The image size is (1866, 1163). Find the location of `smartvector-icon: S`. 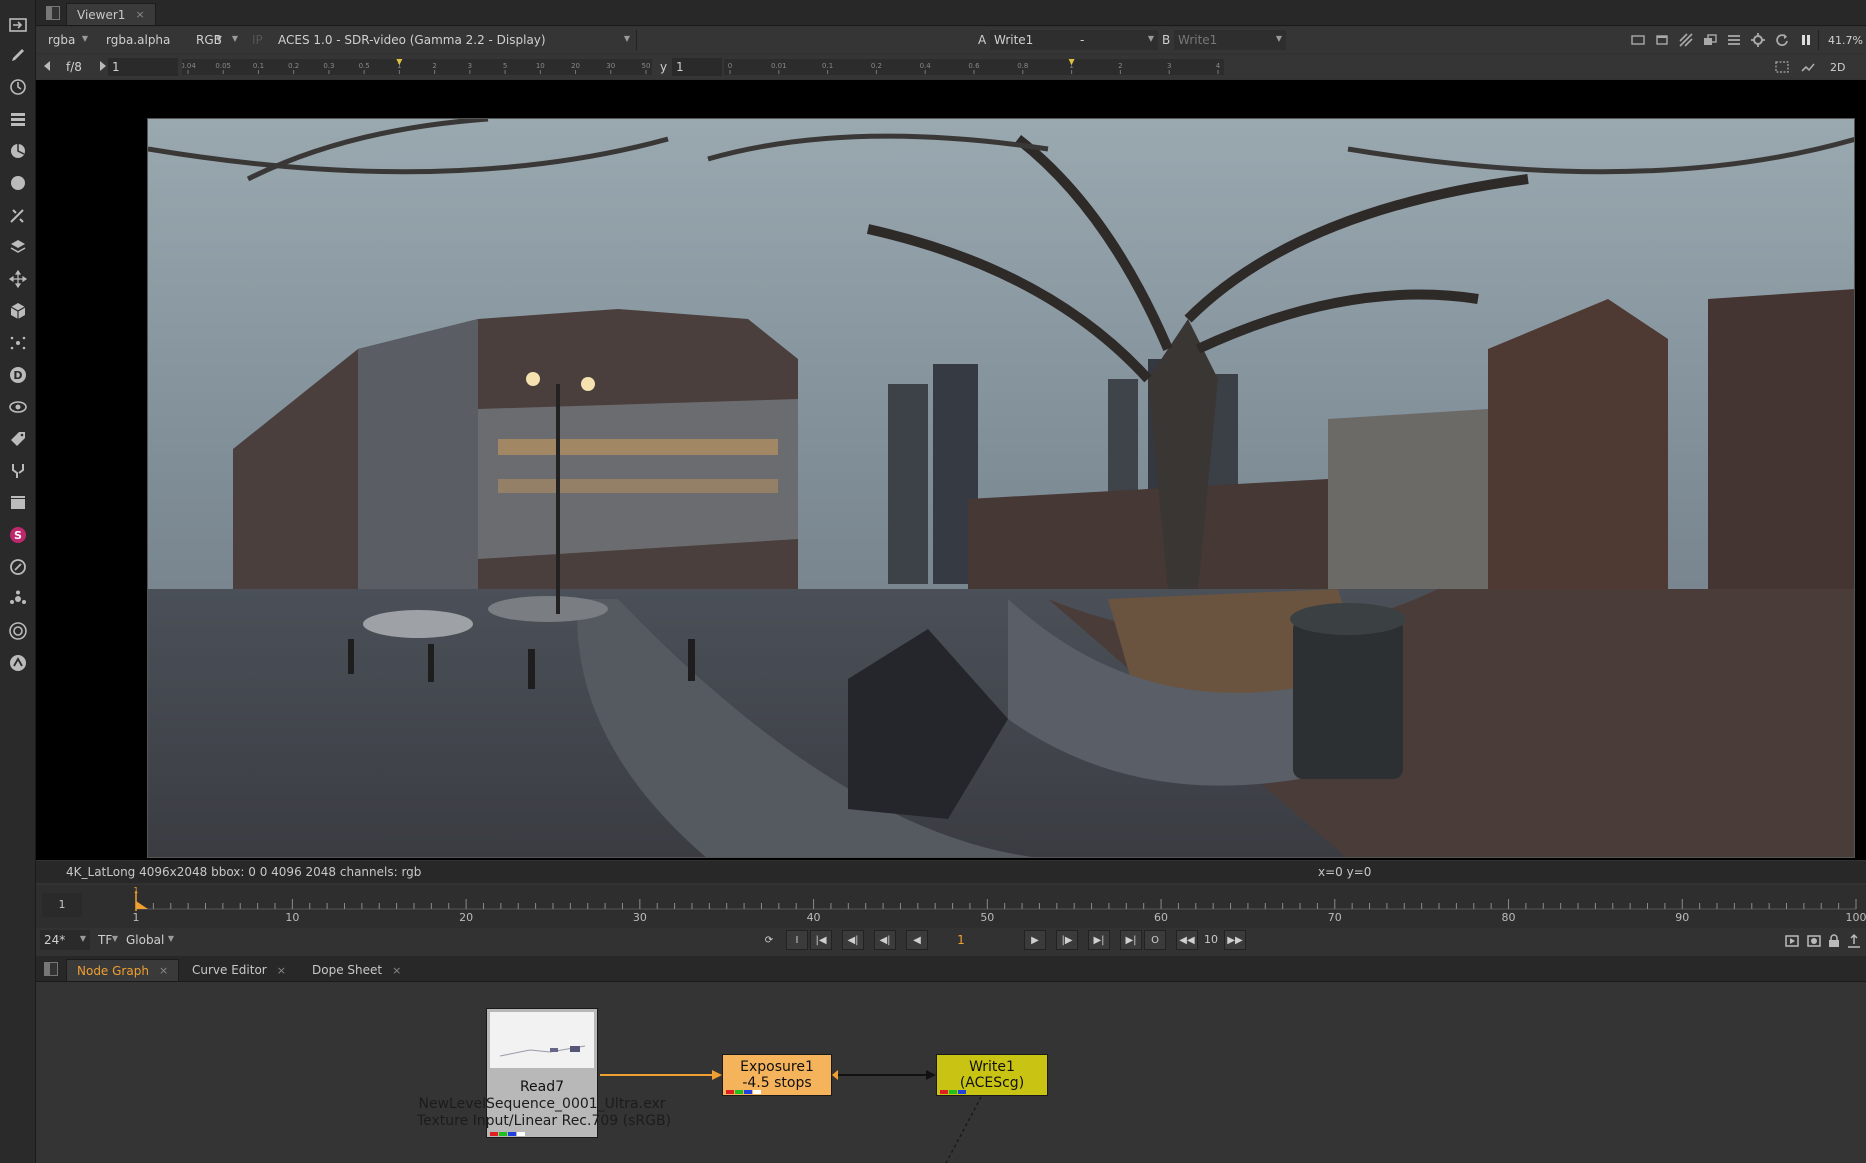

smartvector-icon: S is located at coordinates (18, 535).